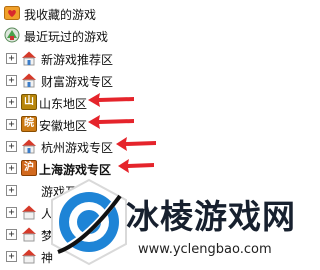  I want to click on tree-item-label: 杭州游戏专区, so click(77, 148).